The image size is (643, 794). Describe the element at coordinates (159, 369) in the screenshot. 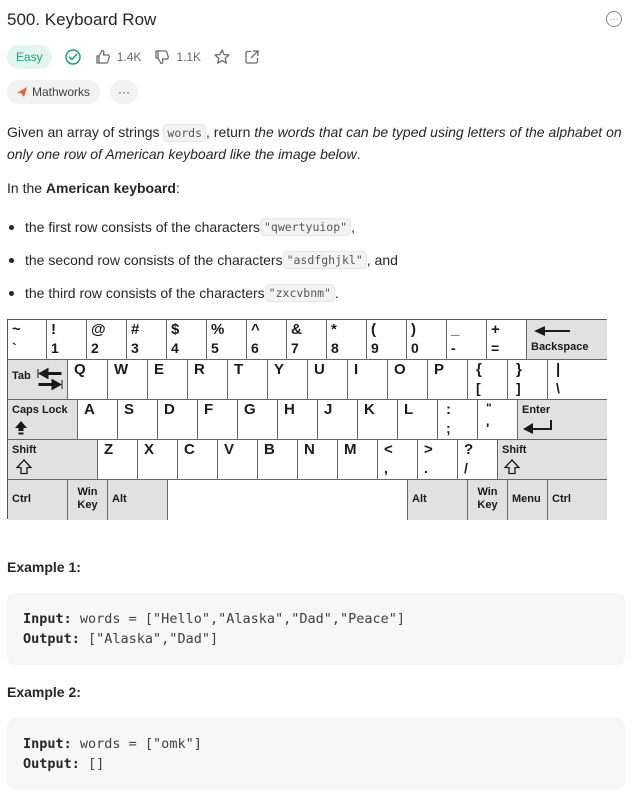

I see `key-letter: E` at that location.